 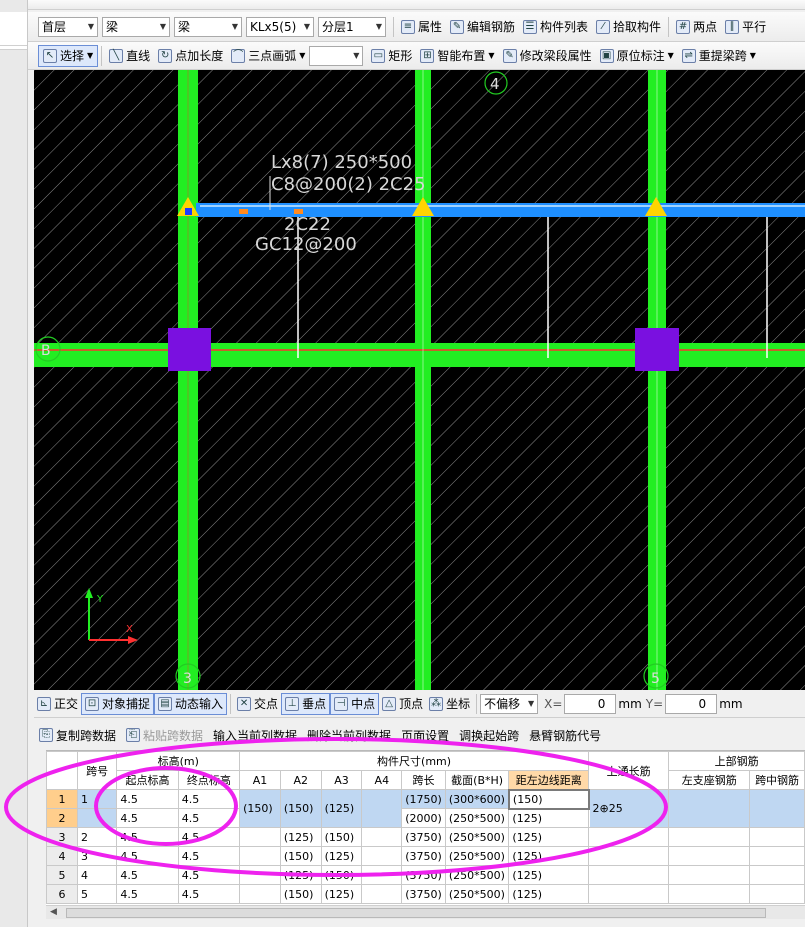 I want to click on perpendicular-snap: ⊥ 垂点, so click(x=306, y=703).